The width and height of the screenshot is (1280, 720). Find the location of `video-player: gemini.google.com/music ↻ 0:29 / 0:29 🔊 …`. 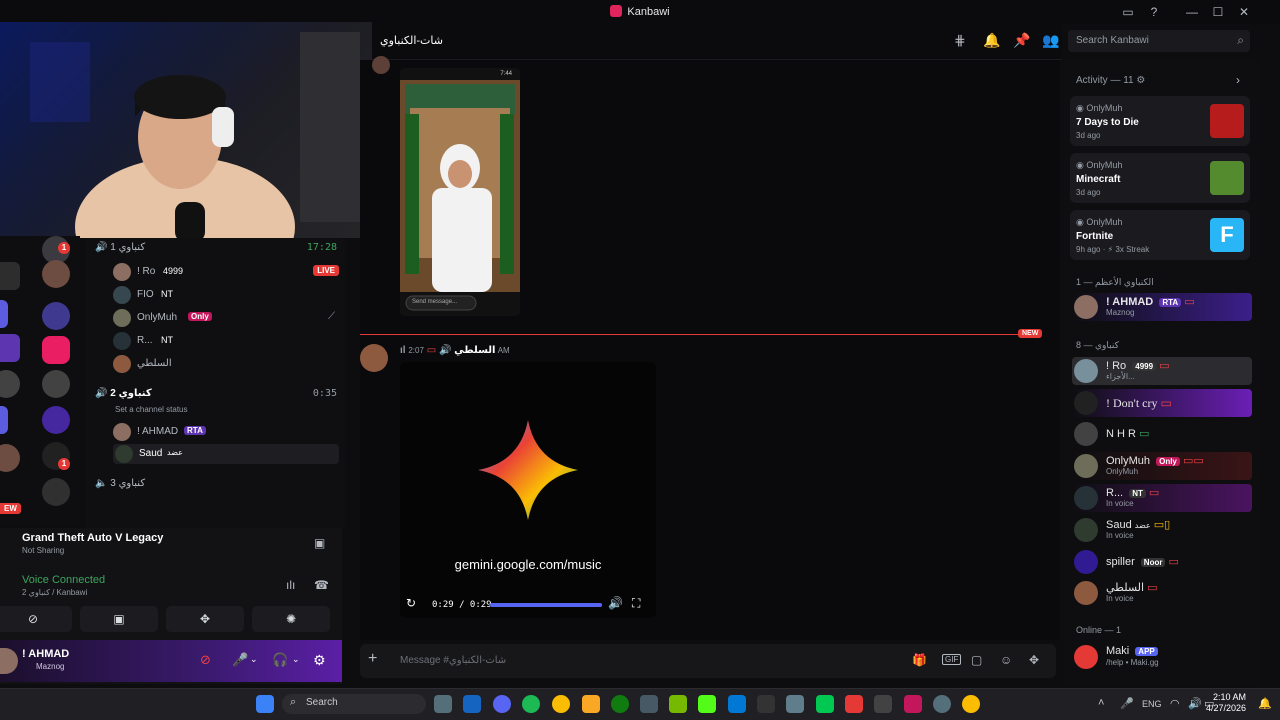

video-player: gemini.google.com/music ↻ 0:29 / 0:29 🔊 … is located at coordinates (528, 490).